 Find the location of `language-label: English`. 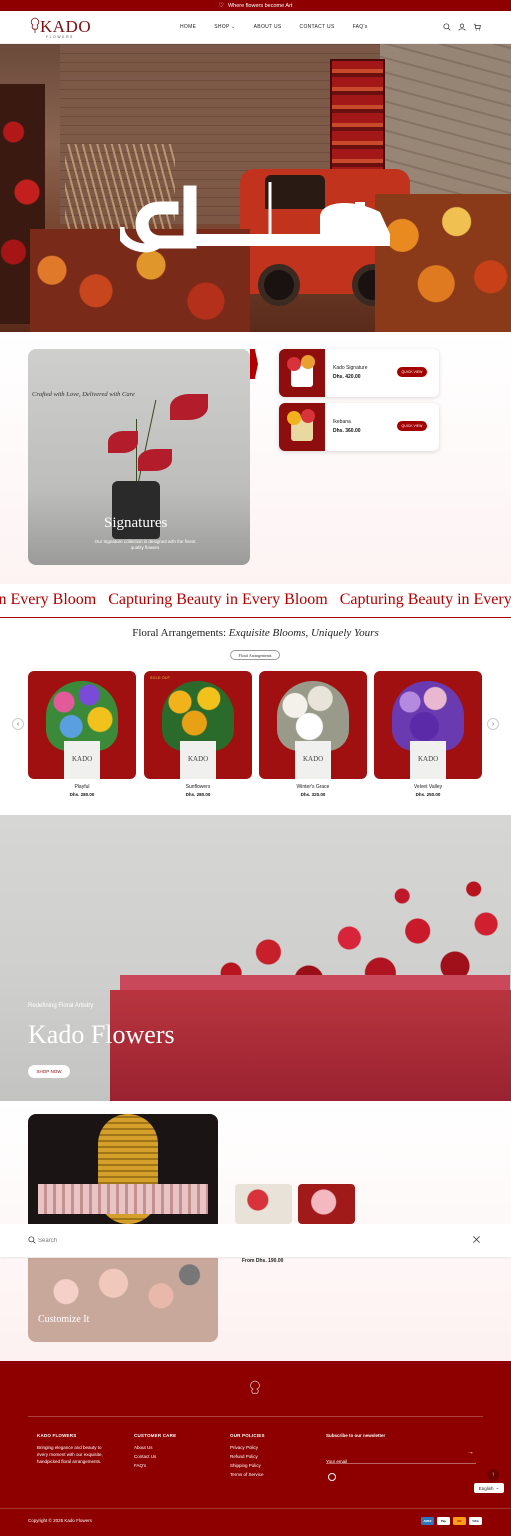

language-label: English is located at coordinates (486, 1488).